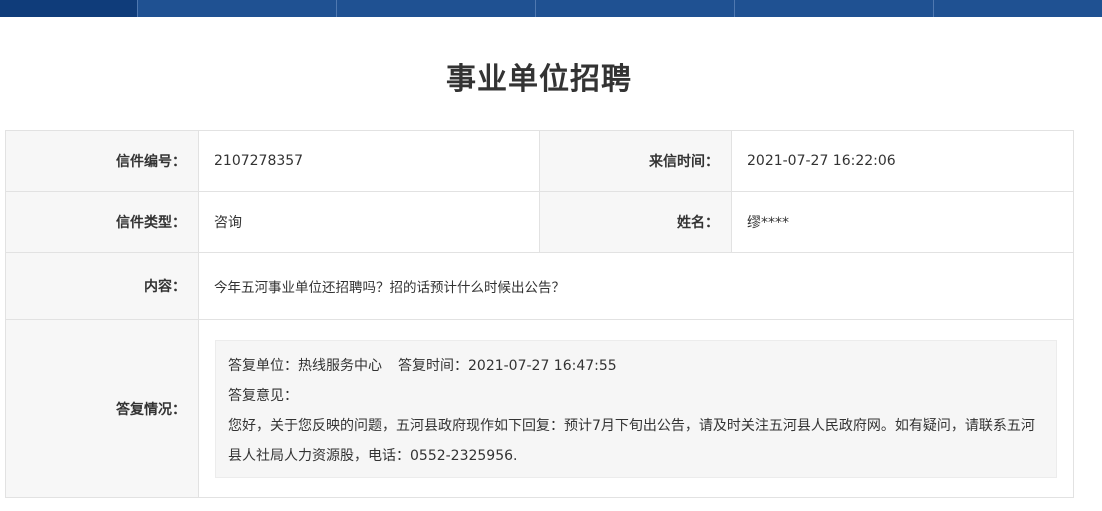  I want to click on letter-type-label: 信件类型：, so click(102, 222).